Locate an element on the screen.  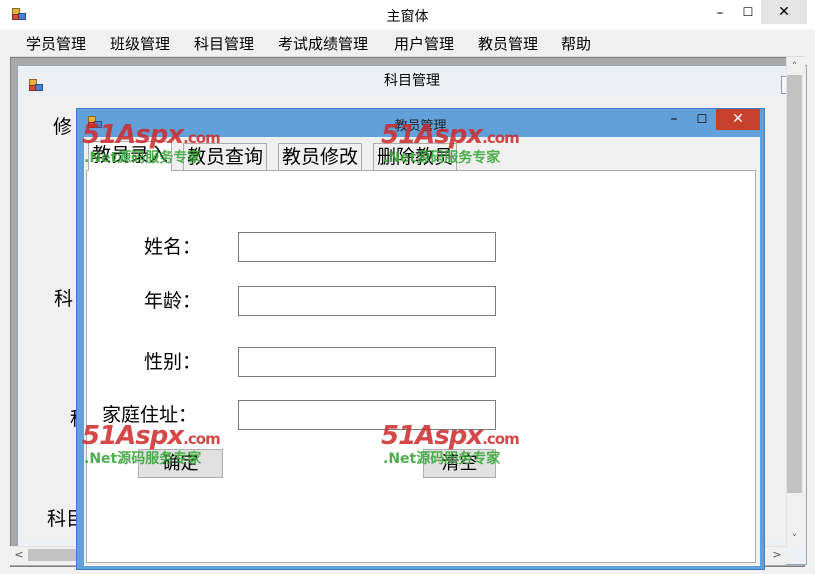
main-minimize-button: – is located at coordinates (720, 13).